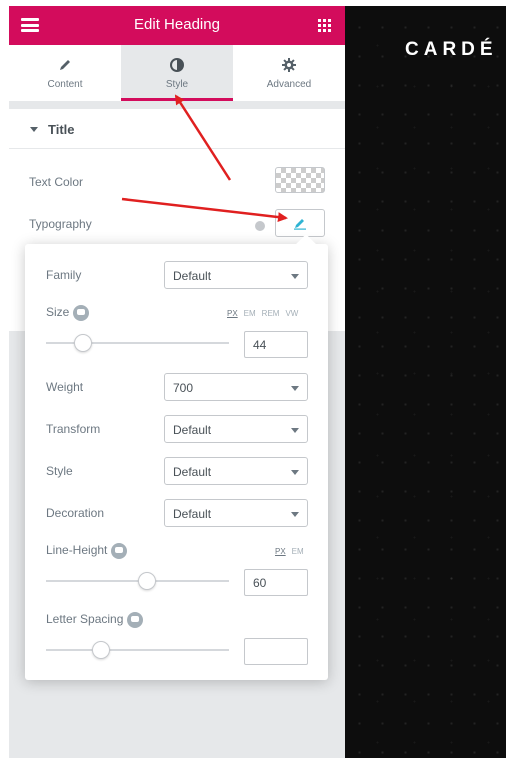  What do you see at coordinates (177, 99) in the screenshot?
I see `active-tab-indicator` at bounding box center [177, 99].